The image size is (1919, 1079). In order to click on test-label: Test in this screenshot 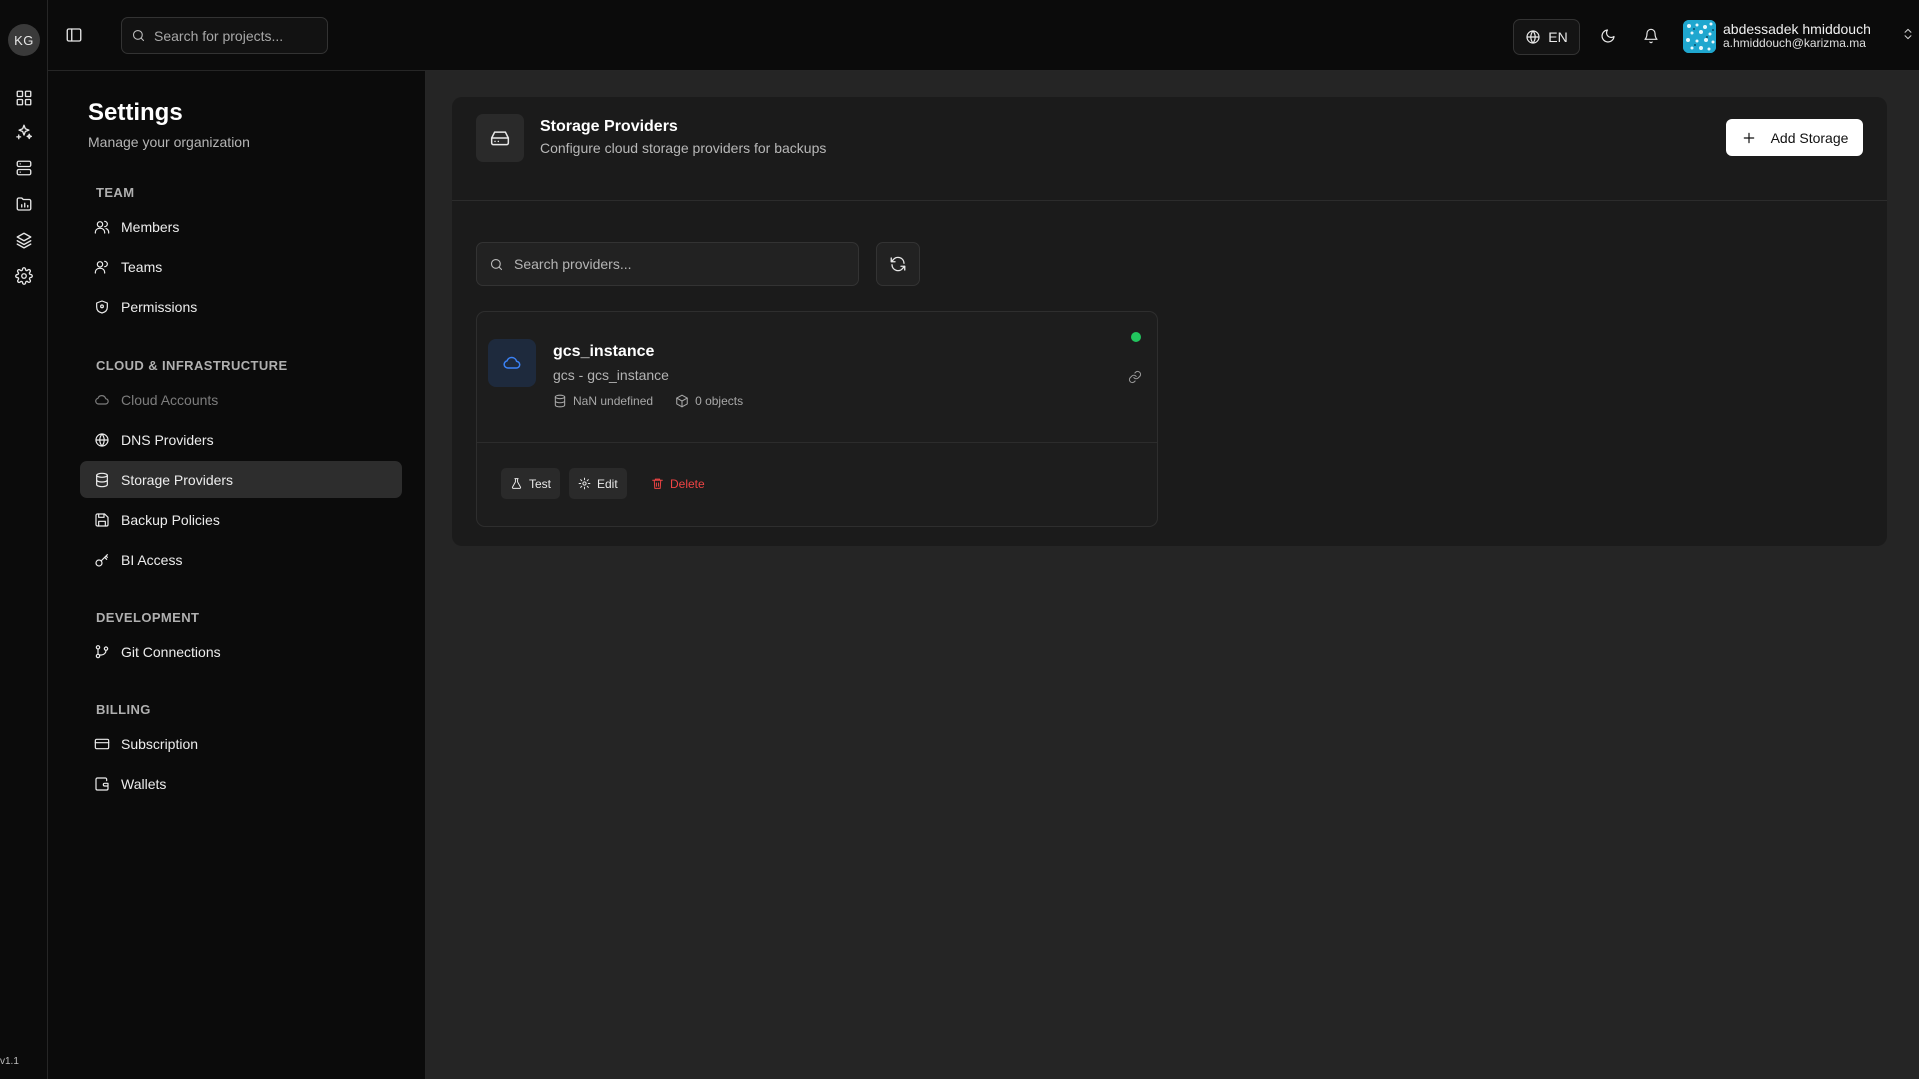, I will do `click(540, 483)`.